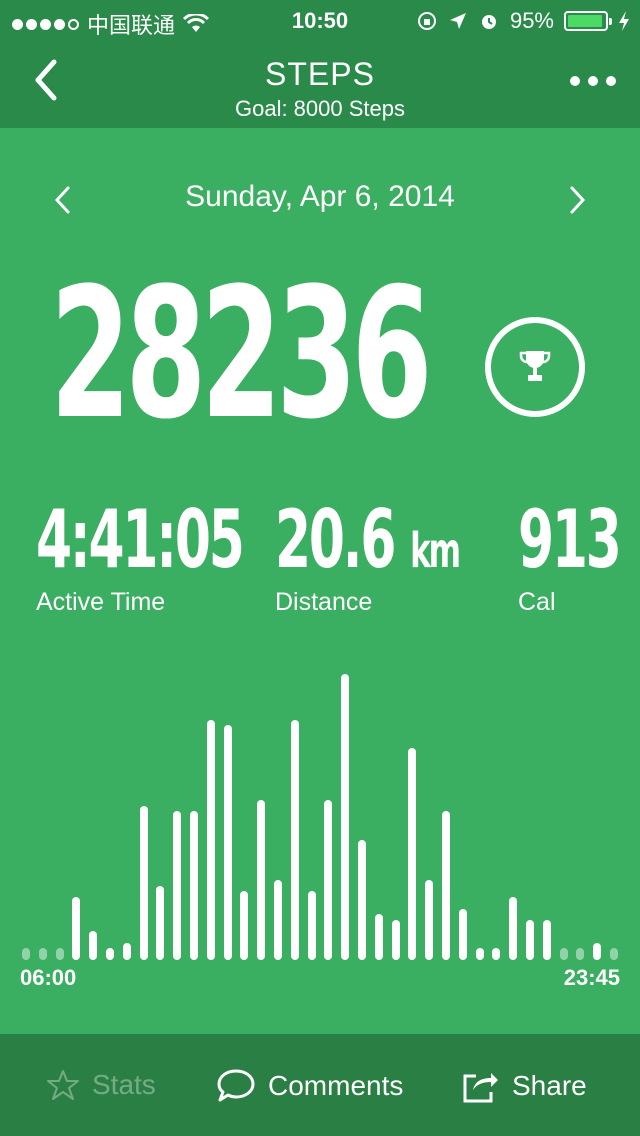 This screenshot has width=640, height=1136. I want to click on stats-button: Stats, so click(101, 1085).